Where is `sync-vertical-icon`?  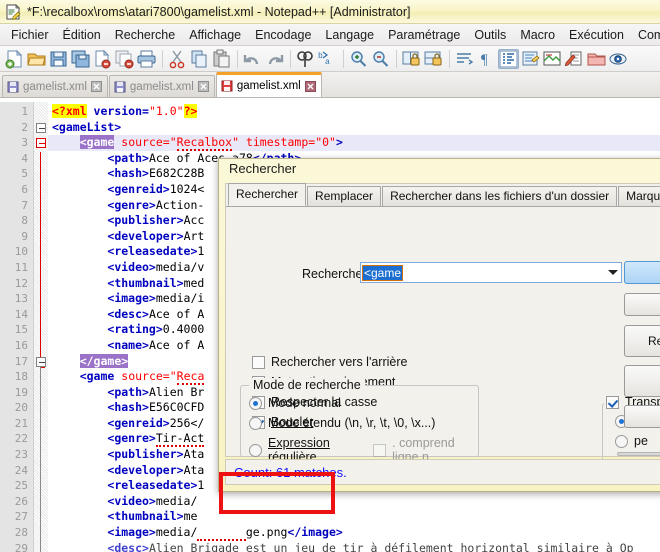
sync-vertical-icon is located at coordinates (411, 59).